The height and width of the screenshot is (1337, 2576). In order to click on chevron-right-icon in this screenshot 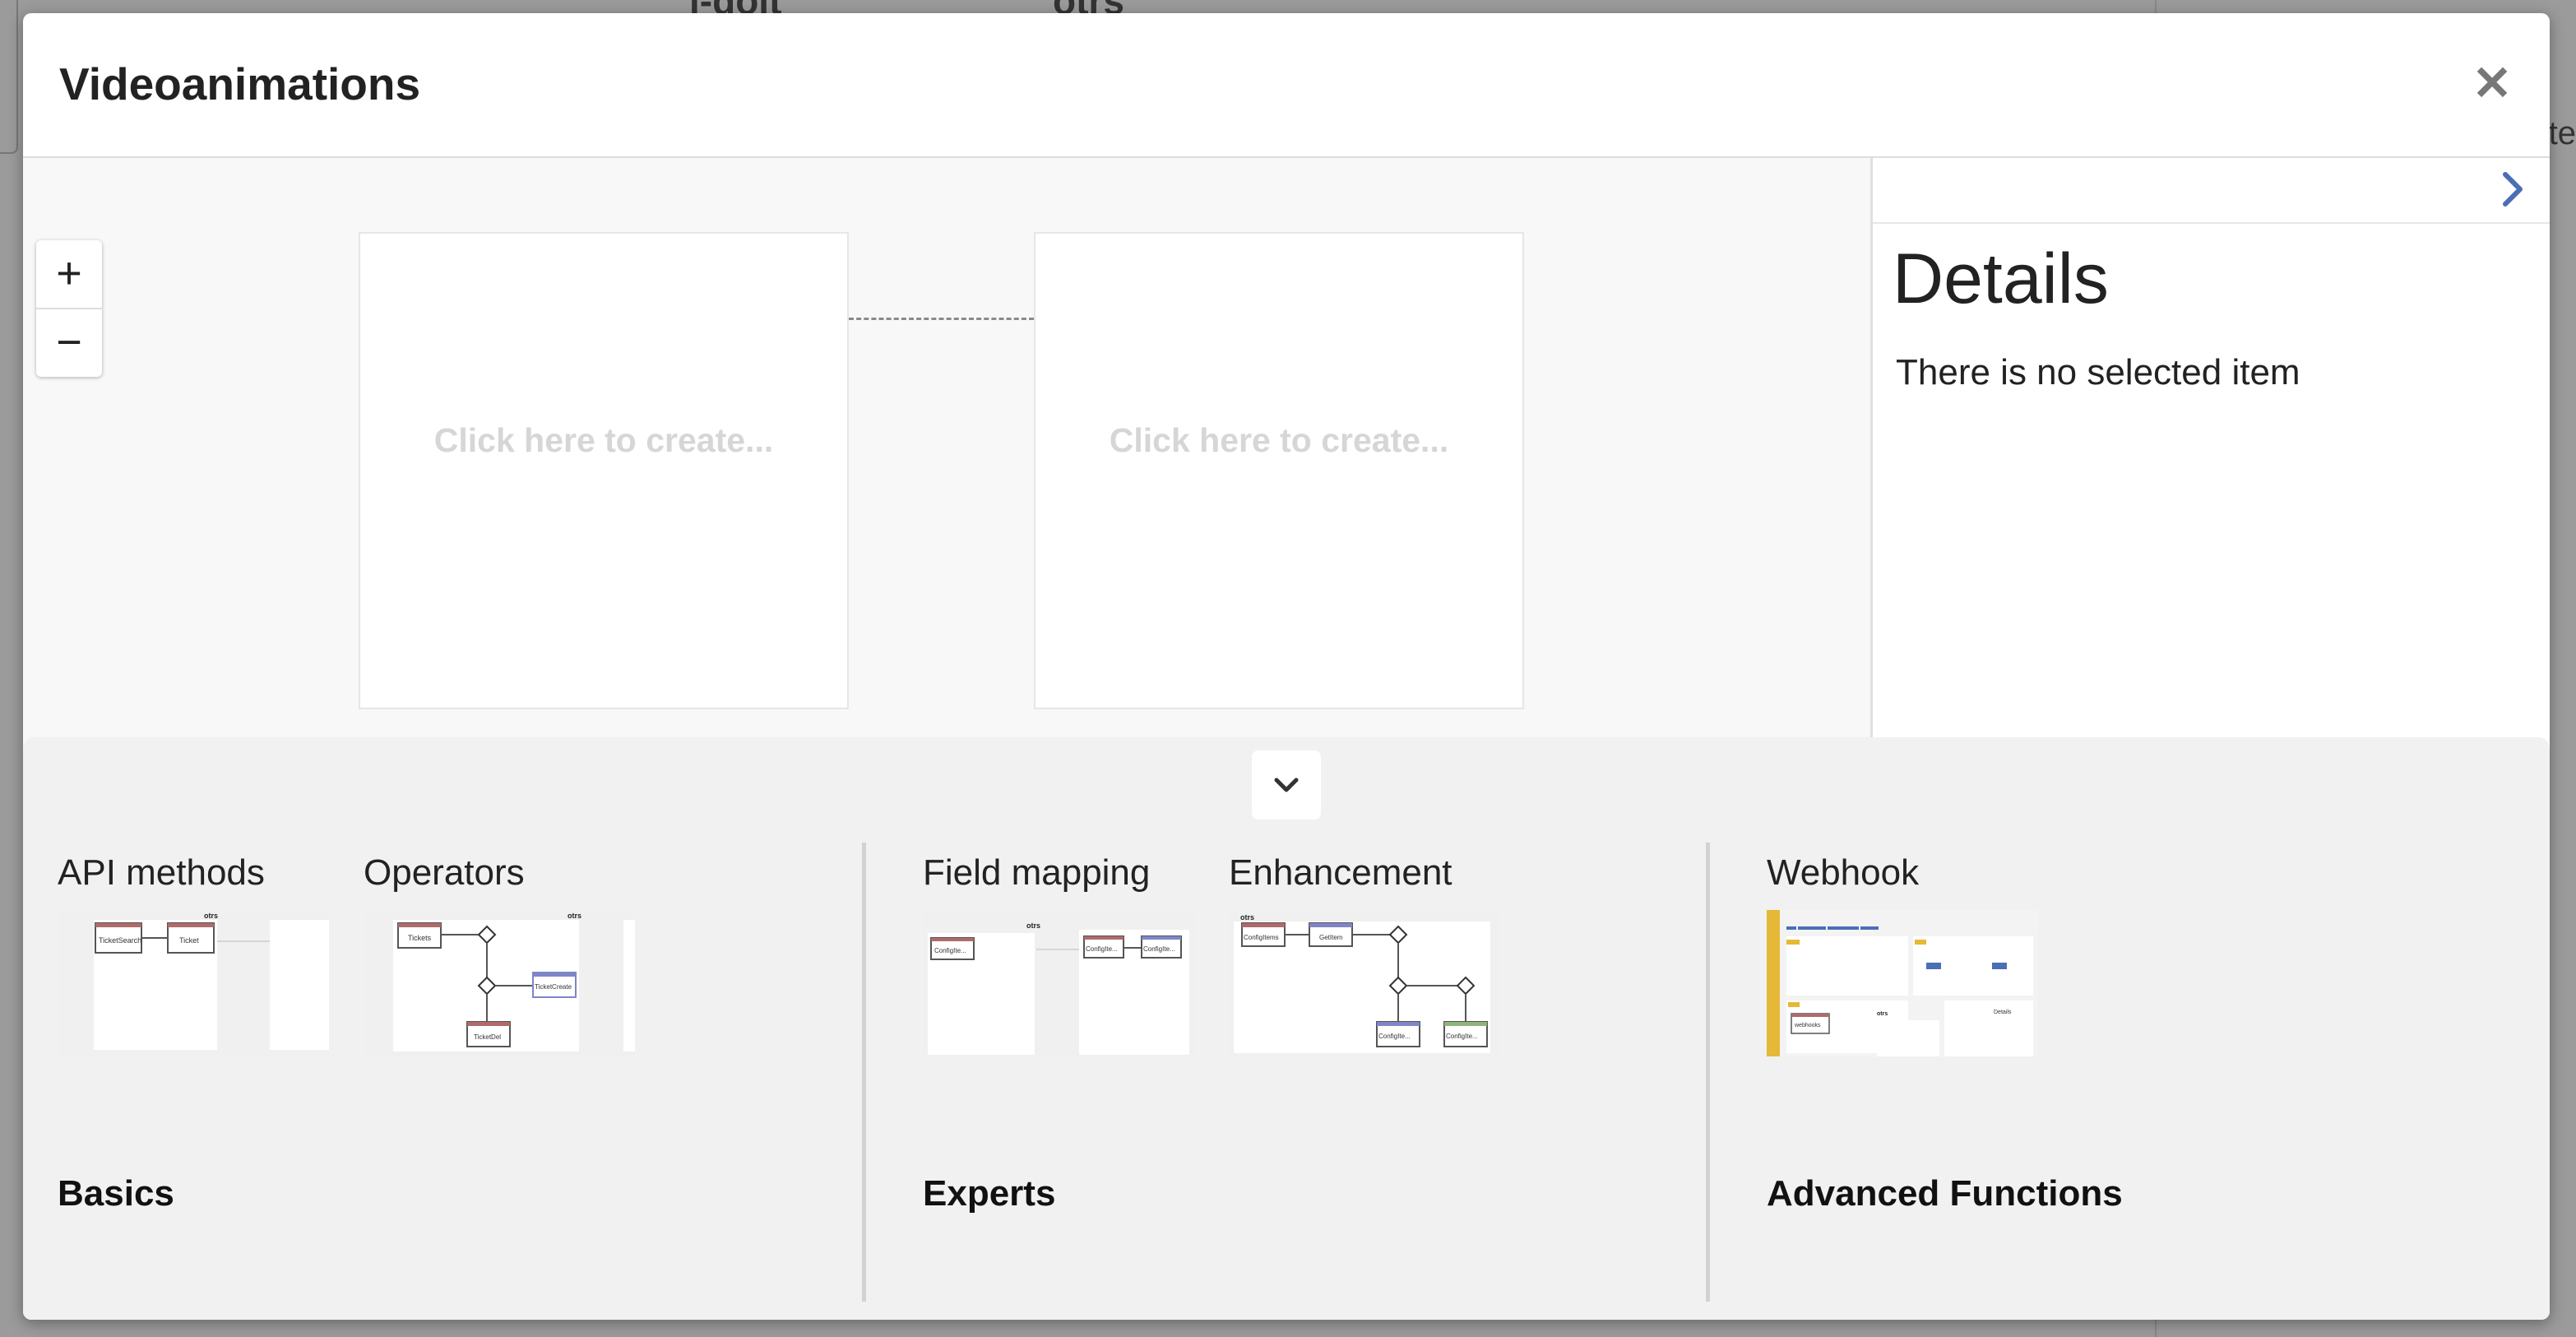, I will do `click(2513, 190)`.